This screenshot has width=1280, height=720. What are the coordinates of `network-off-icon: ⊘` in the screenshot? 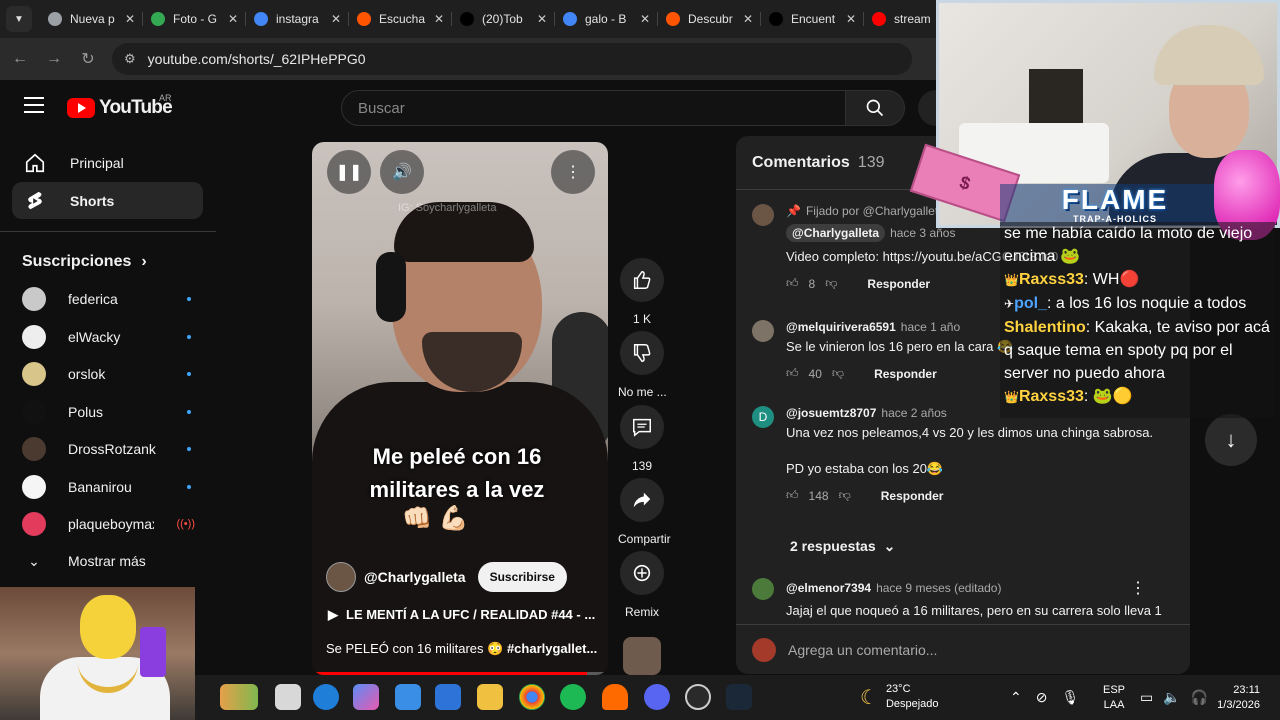 It's located at (1042, 697).